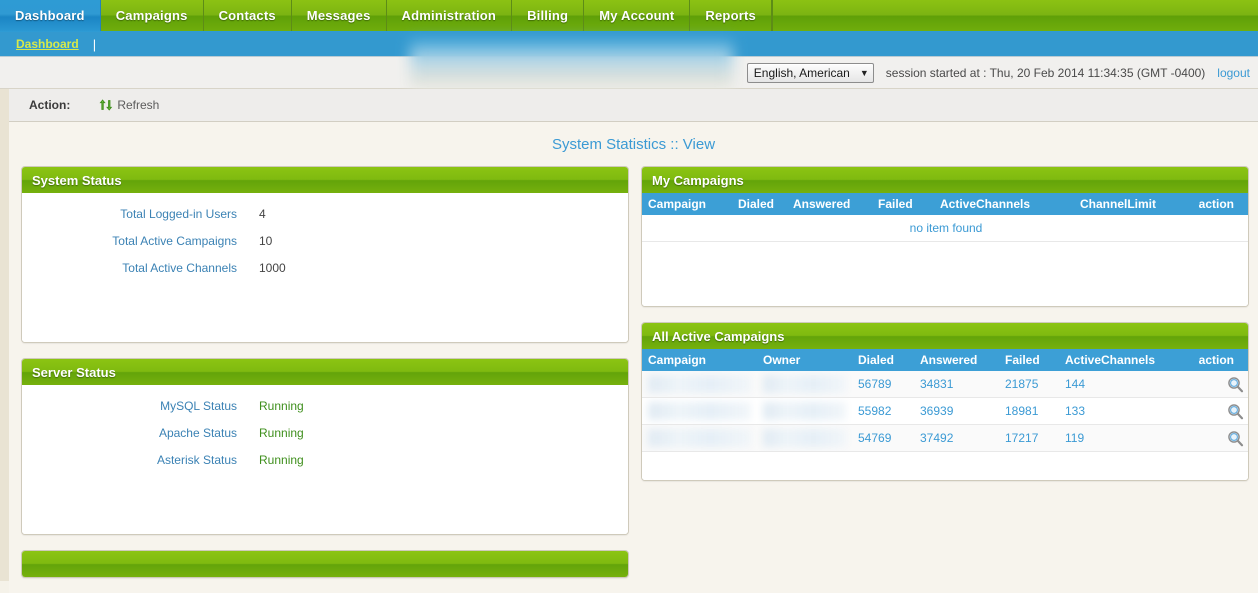 The width and height of the screenshot is (1258, 593). I want to click on panel-third-partial-header, so click(325, 564).